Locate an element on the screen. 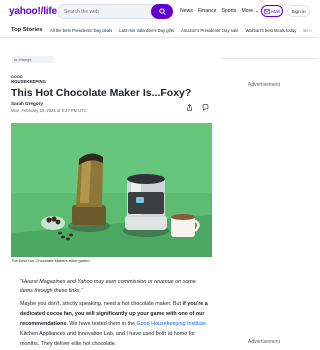 The width and height of the screenshot is (320, 350). search-box is located at coordinates (115, 11).